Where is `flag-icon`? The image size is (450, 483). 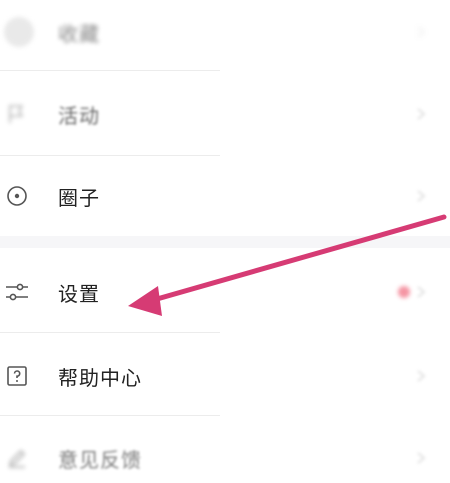 flag-icon is located at coordinates (17, 114).